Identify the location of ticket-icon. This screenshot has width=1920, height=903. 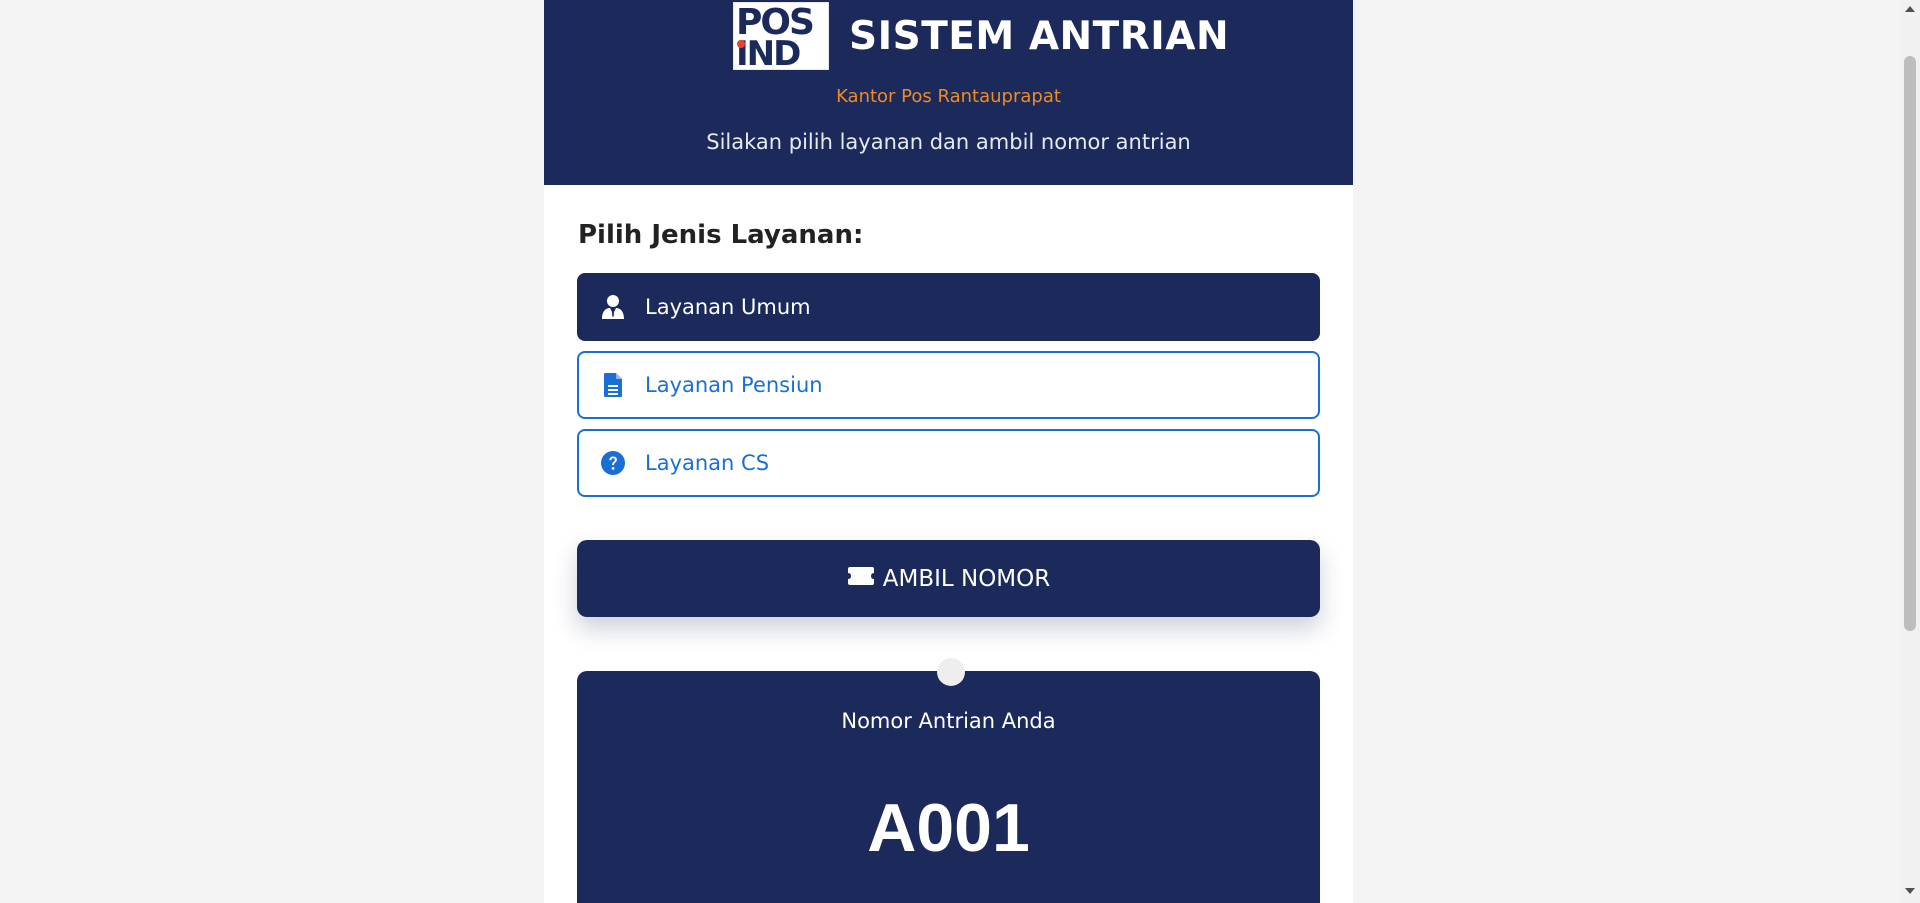
(861, 579).